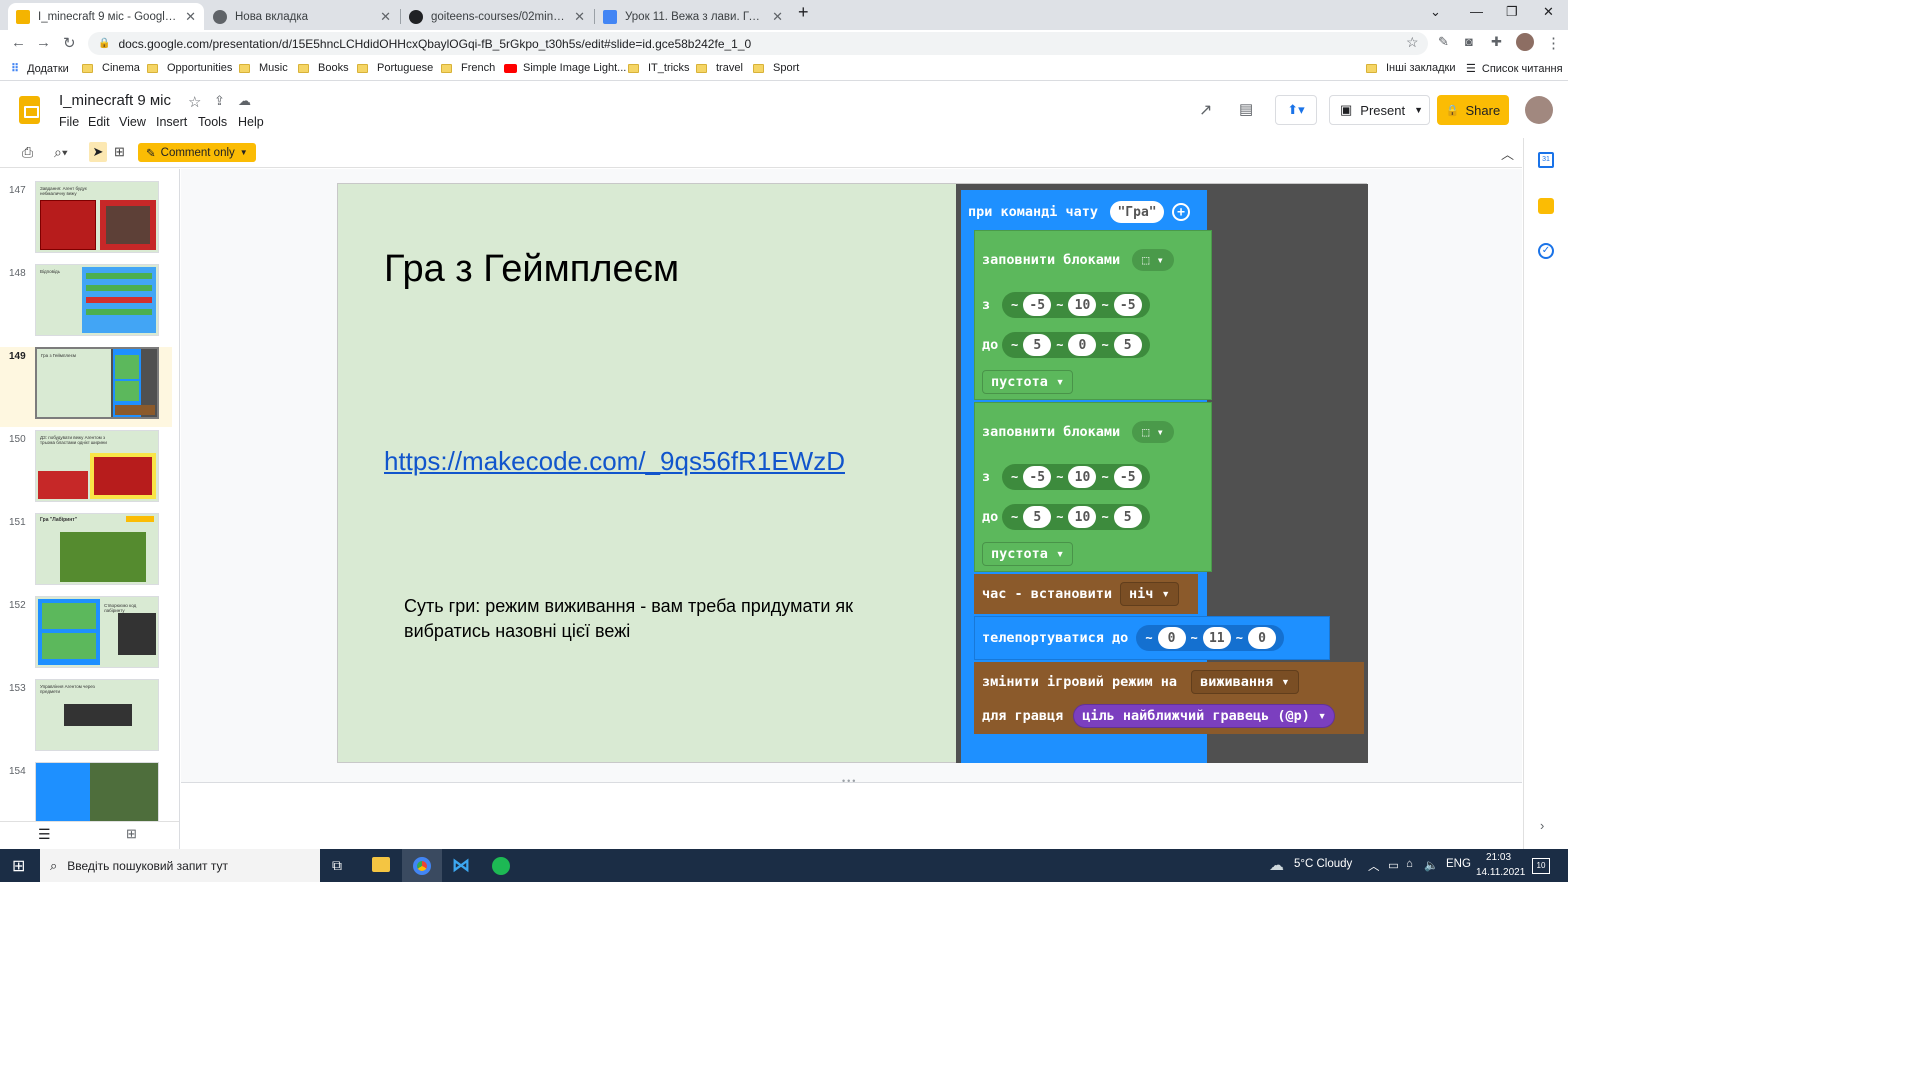  What do you see at coordinates (614, 461) in the screenshot?
I see `makecode-link: https://makecode.com/_9qs56fR1EWzD` at bounding box center [614, 461].